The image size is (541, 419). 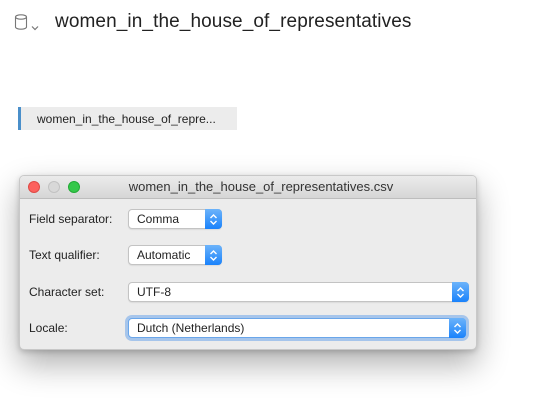 I want to click on locale-value: Dutch (Netherlands), so click(x=191, y=328).